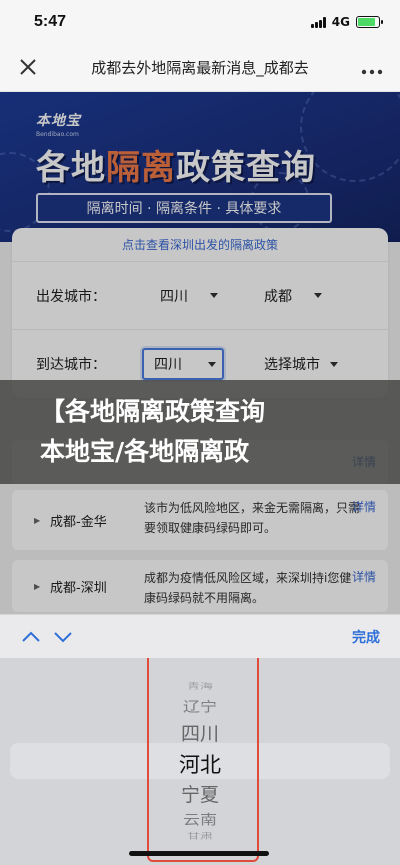 The height and width of the screenshot is (865, 400). Describe the element at coordinates (366, 637) in the screenshot. I see `done-button: 完成` at that location.